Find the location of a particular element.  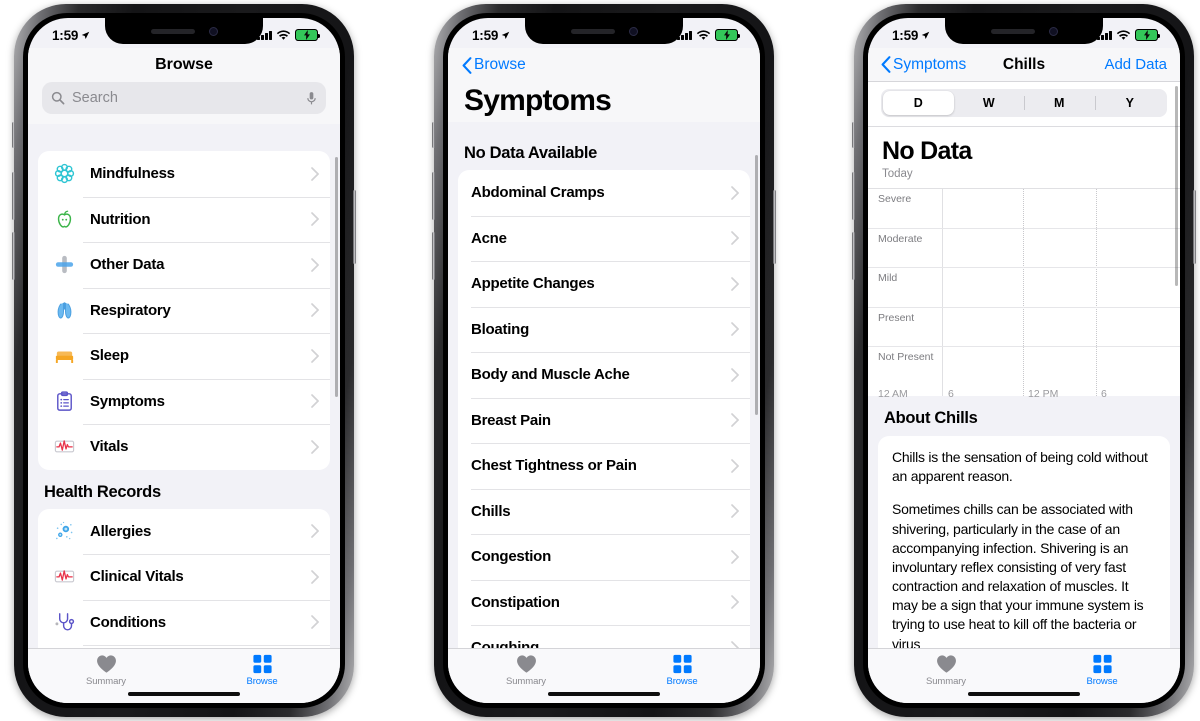

grid-squares-icon is located at coordinates (1102, 664).